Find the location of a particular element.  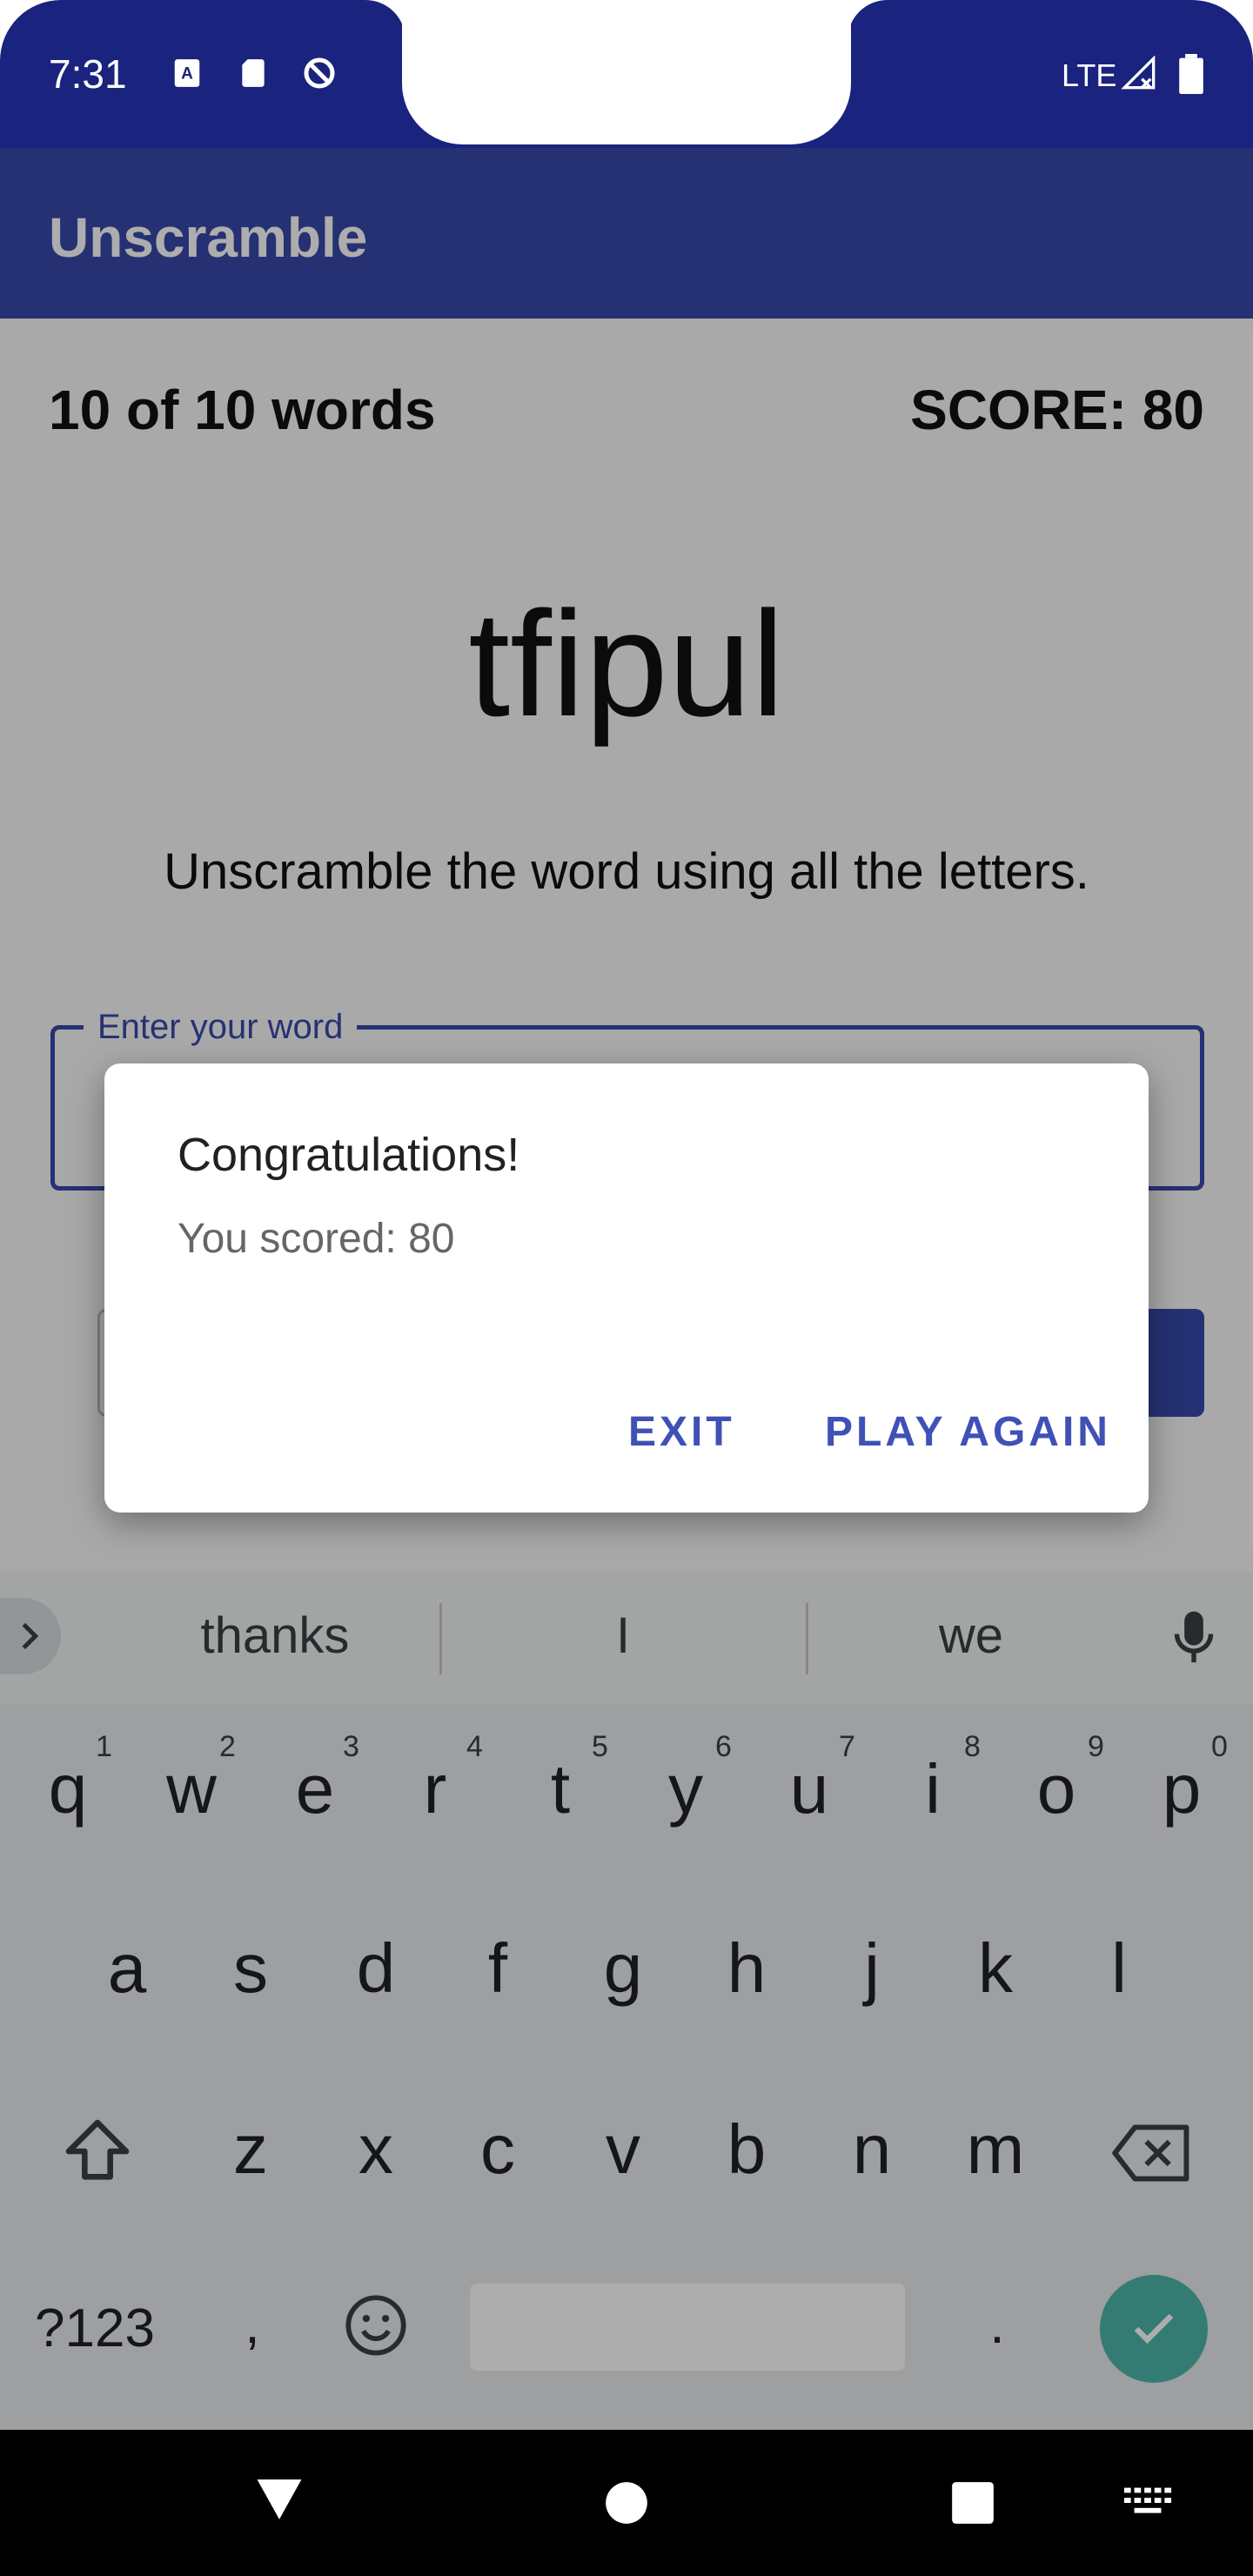

notch-edge-left is located at coordinates (385, 20).